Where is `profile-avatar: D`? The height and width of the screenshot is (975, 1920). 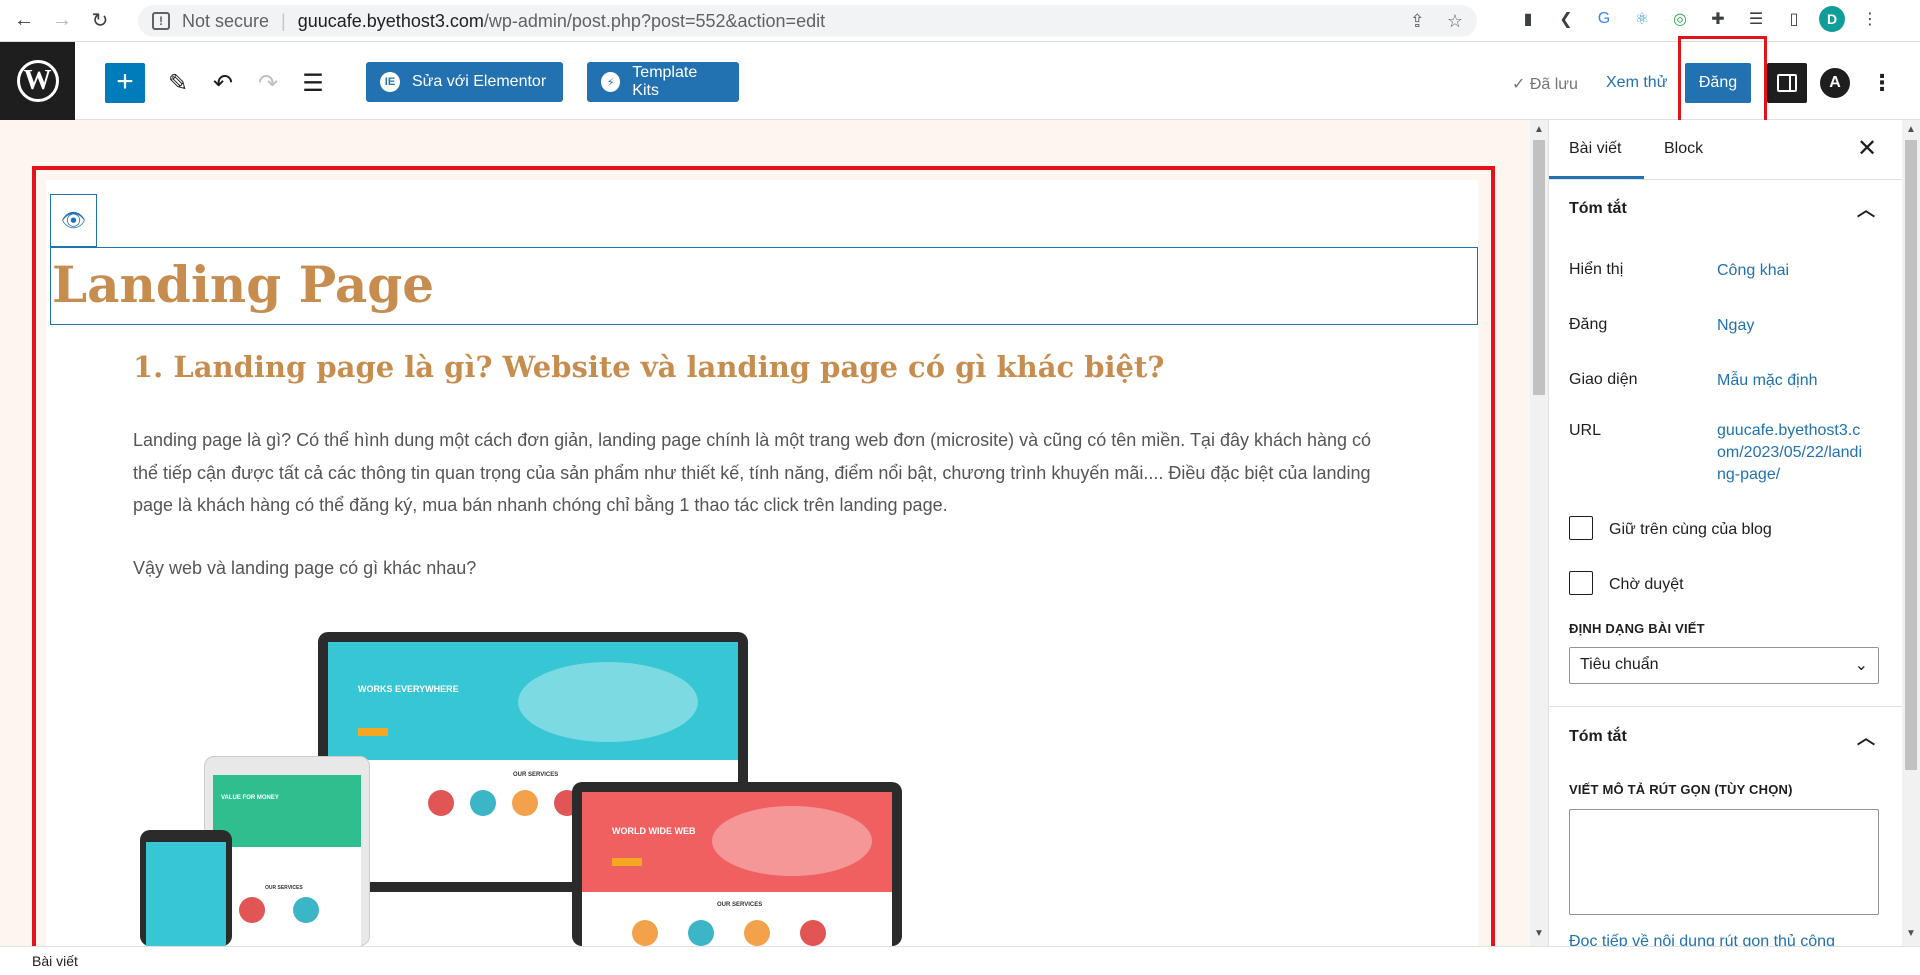 profile-avatar: D is located at coordinates (1832, 19).